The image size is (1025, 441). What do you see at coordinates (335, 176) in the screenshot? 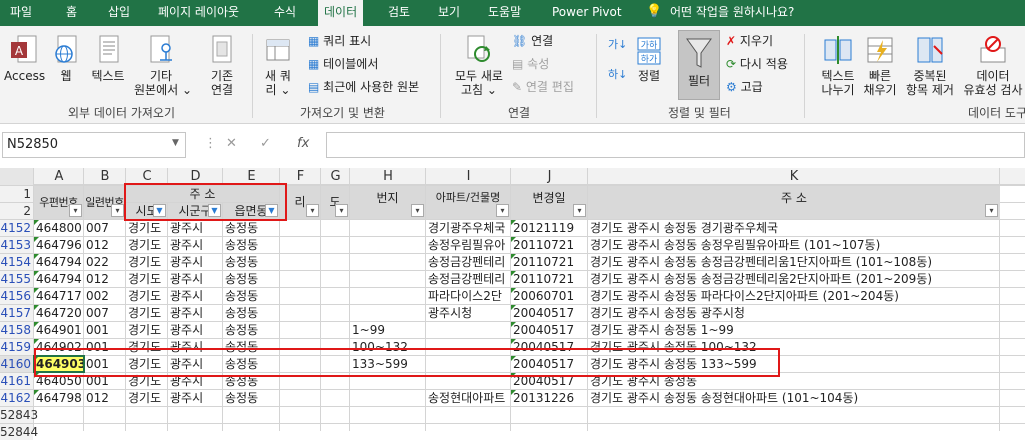
I see `column-header-g: G` at bounding box center [335, 176].